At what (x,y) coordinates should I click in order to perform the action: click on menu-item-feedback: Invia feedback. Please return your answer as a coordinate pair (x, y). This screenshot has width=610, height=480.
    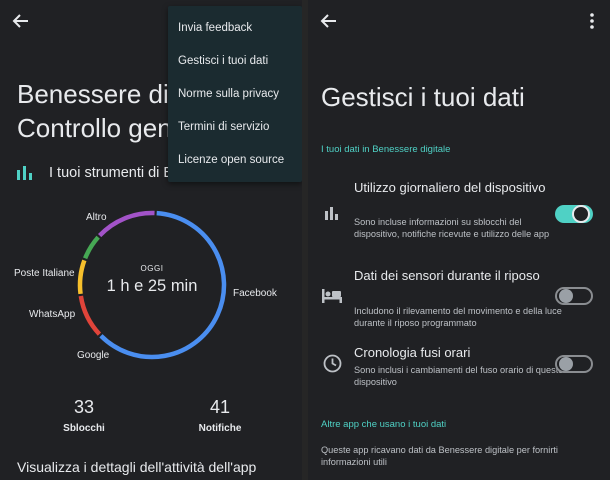
    Looking at the image, I should click on (215, 28).